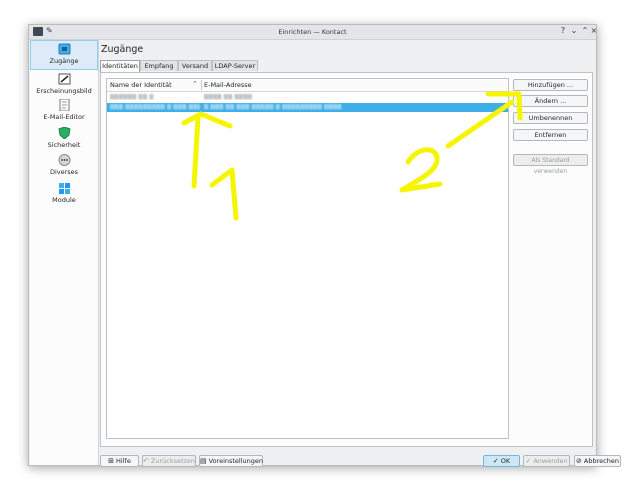 This screenshot has height=500, width=625. What do you see at coordinates (550, 461) in the screenshot?
I see `apply-label: Anwenden` at bounding box center [550, 461].